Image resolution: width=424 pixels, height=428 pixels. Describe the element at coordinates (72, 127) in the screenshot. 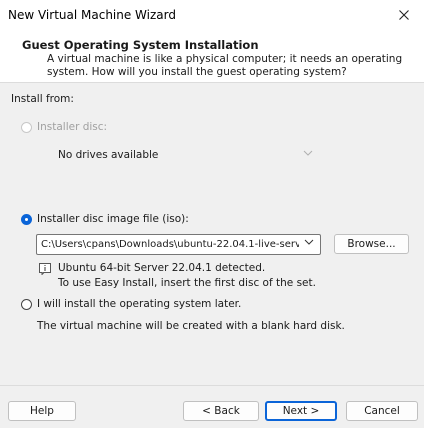

I see `installer-disc-label: Installer disc:` at that location.